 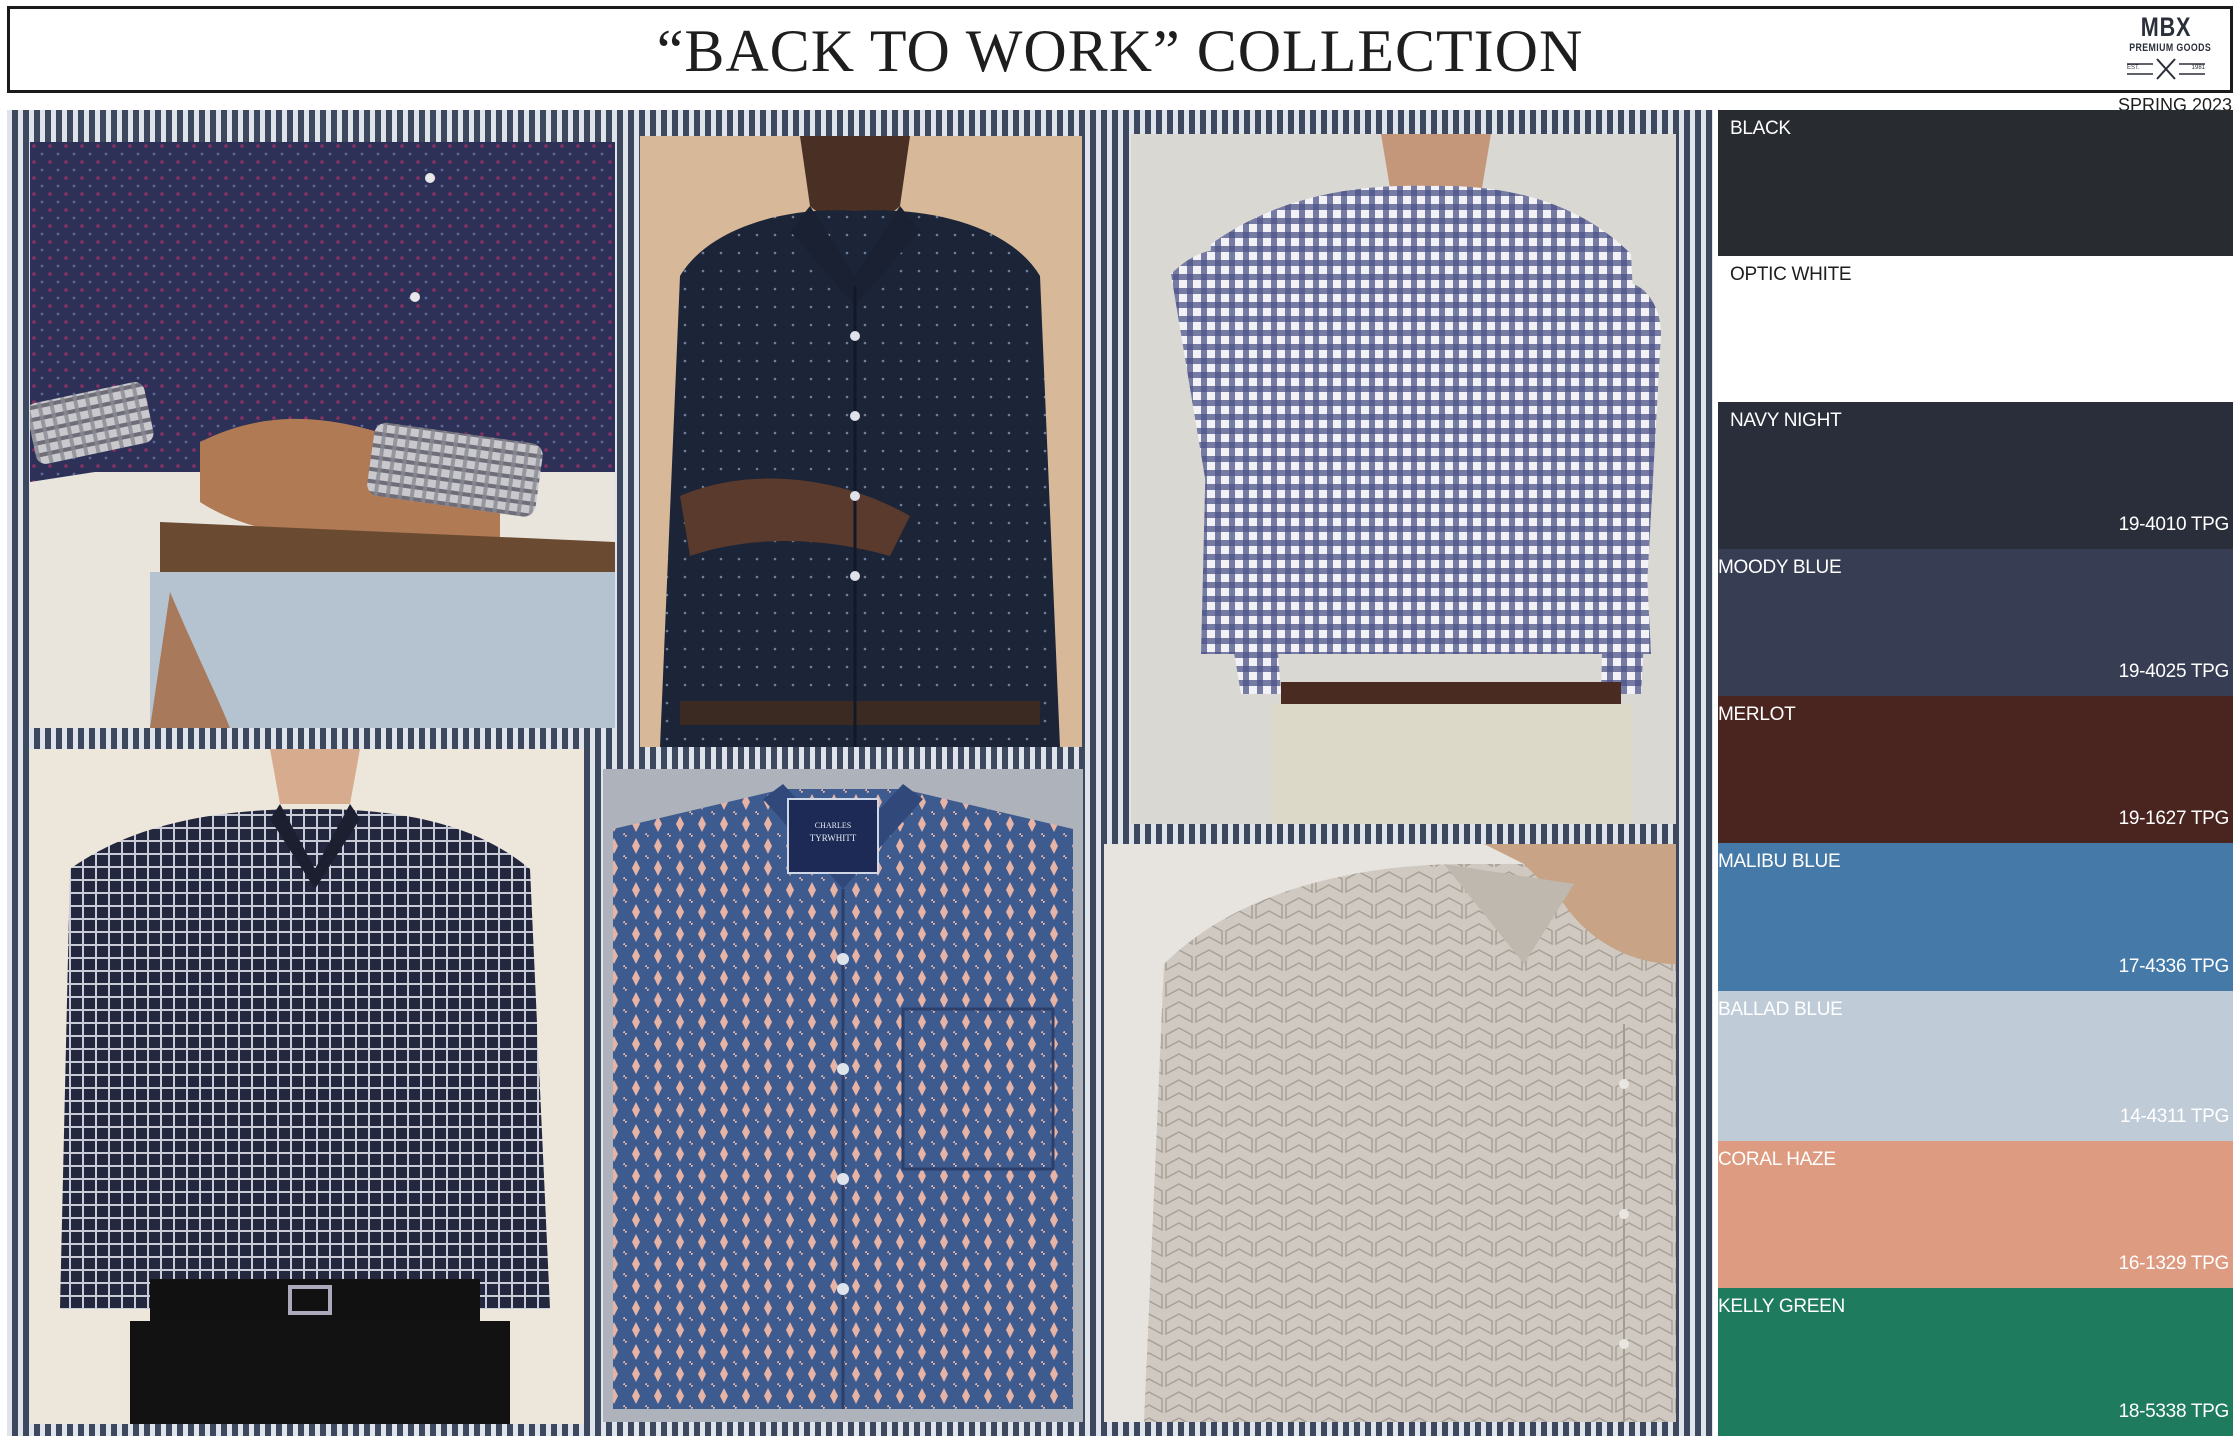 What do you see at coordinates (1975, 183) in the screenshot?
I see `swatch-black: BLACK` at bounding box center [1975, 183].